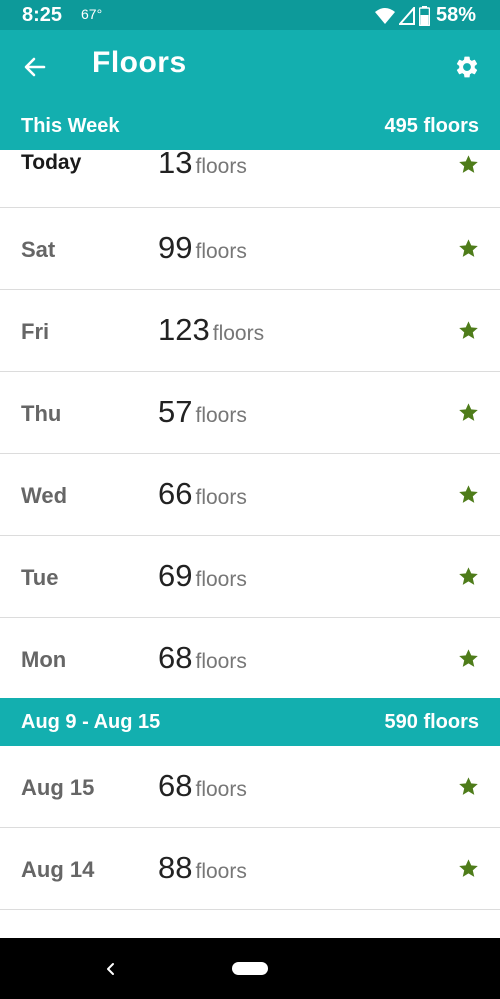 This screenshot has width=500, height=999. I want to click on page-title: Floors, so click(139, 62).